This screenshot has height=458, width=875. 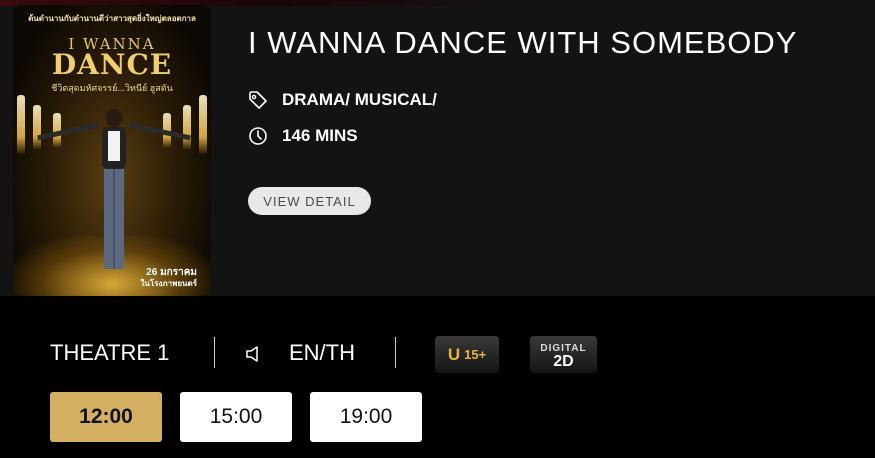 I want to click on poster-release-date: 26 มกราคม ในโรงภาพยนตร์, so click(x=168, y=277).